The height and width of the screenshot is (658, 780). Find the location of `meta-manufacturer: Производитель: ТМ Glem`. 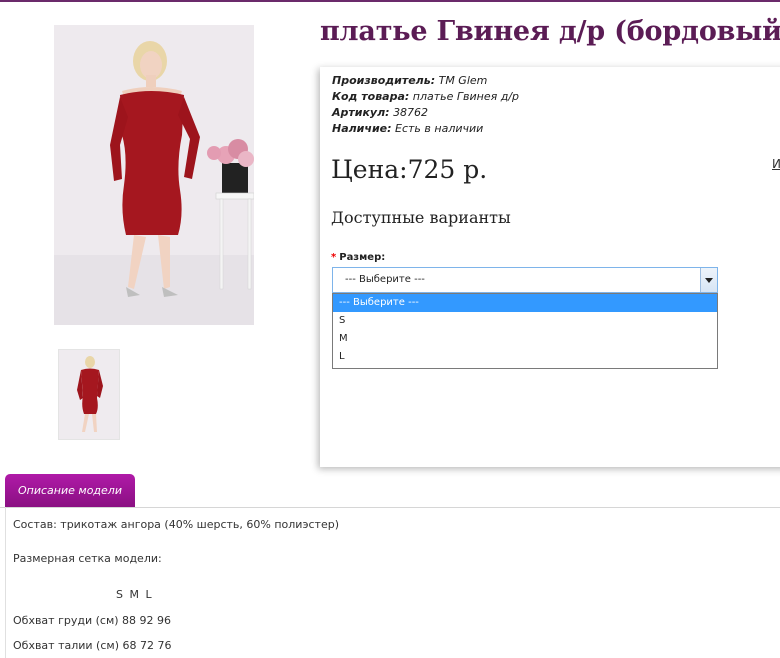

meta-manufacturer: Производитель: ТМ Glem is located at coordinates (425, 81).